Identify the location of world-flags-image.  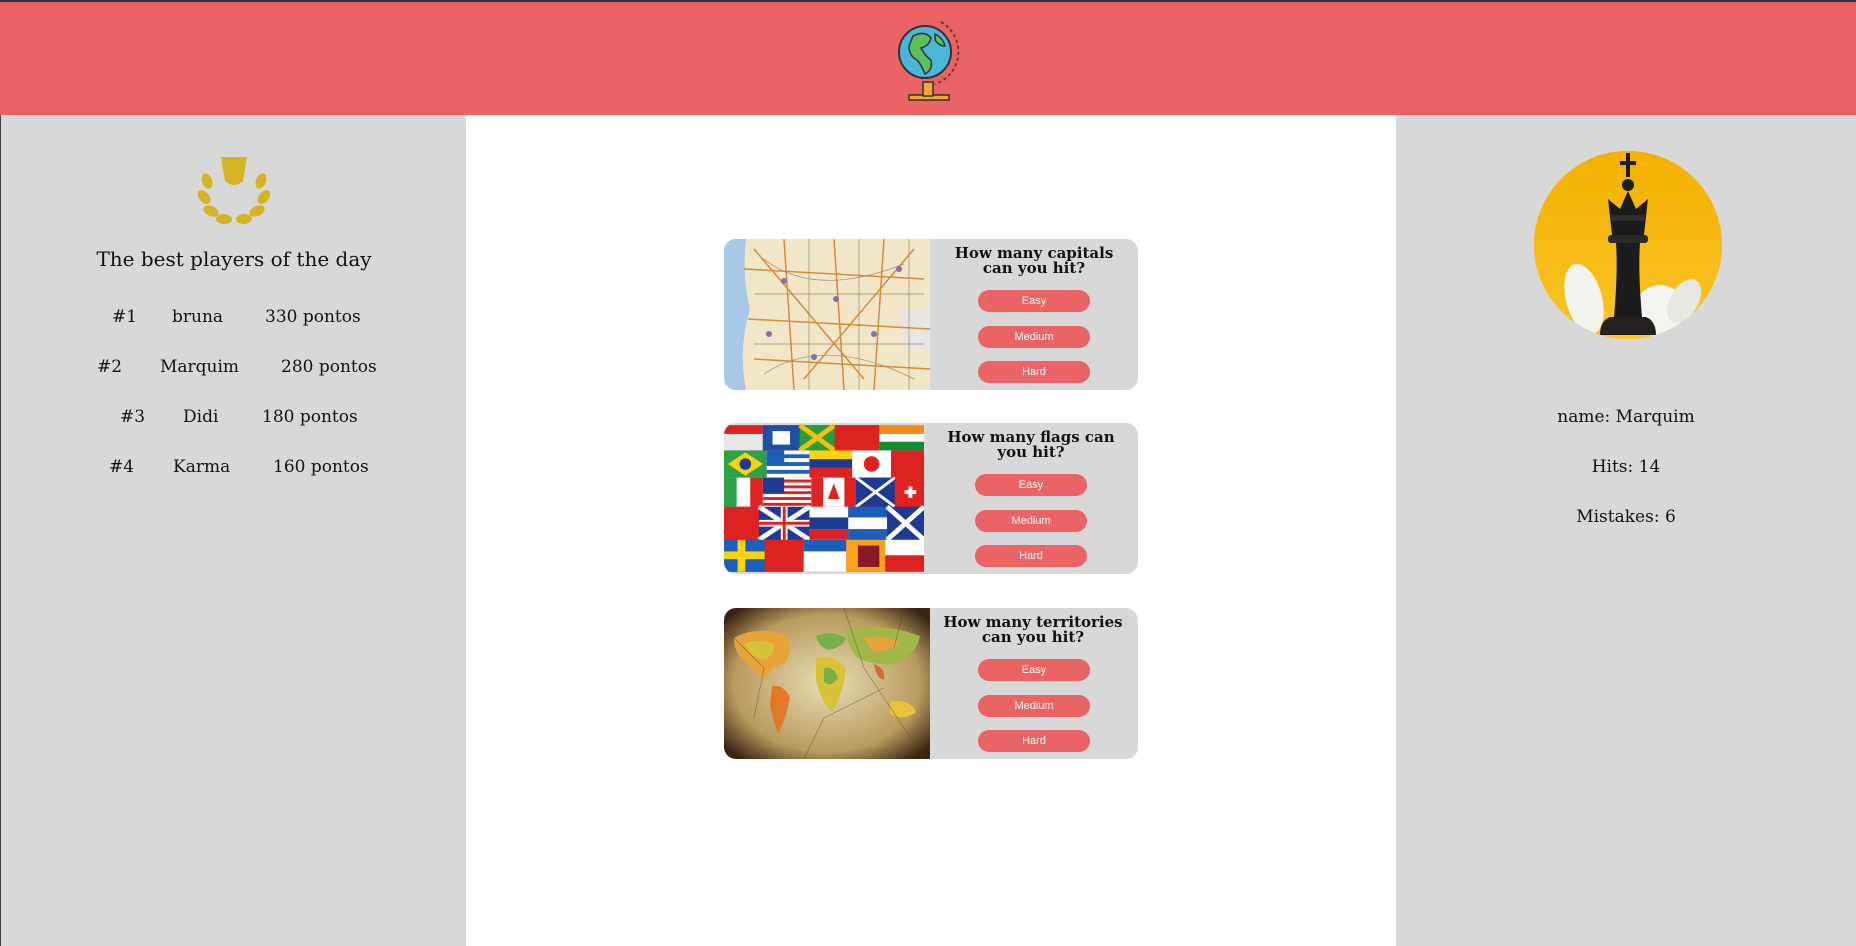
(824, 497).